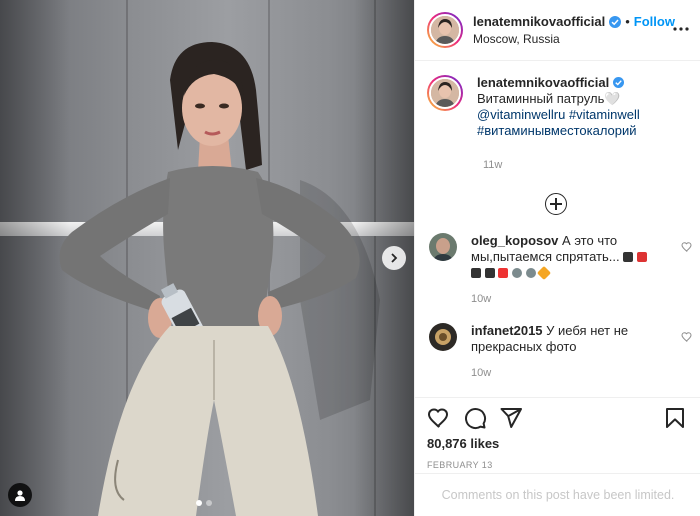 The image size is (700, 516). Describe the element at coordinates (557, 433) in the screenshot. I see `post-actions: 80,876 likes FEBRUARY 13` at that location.